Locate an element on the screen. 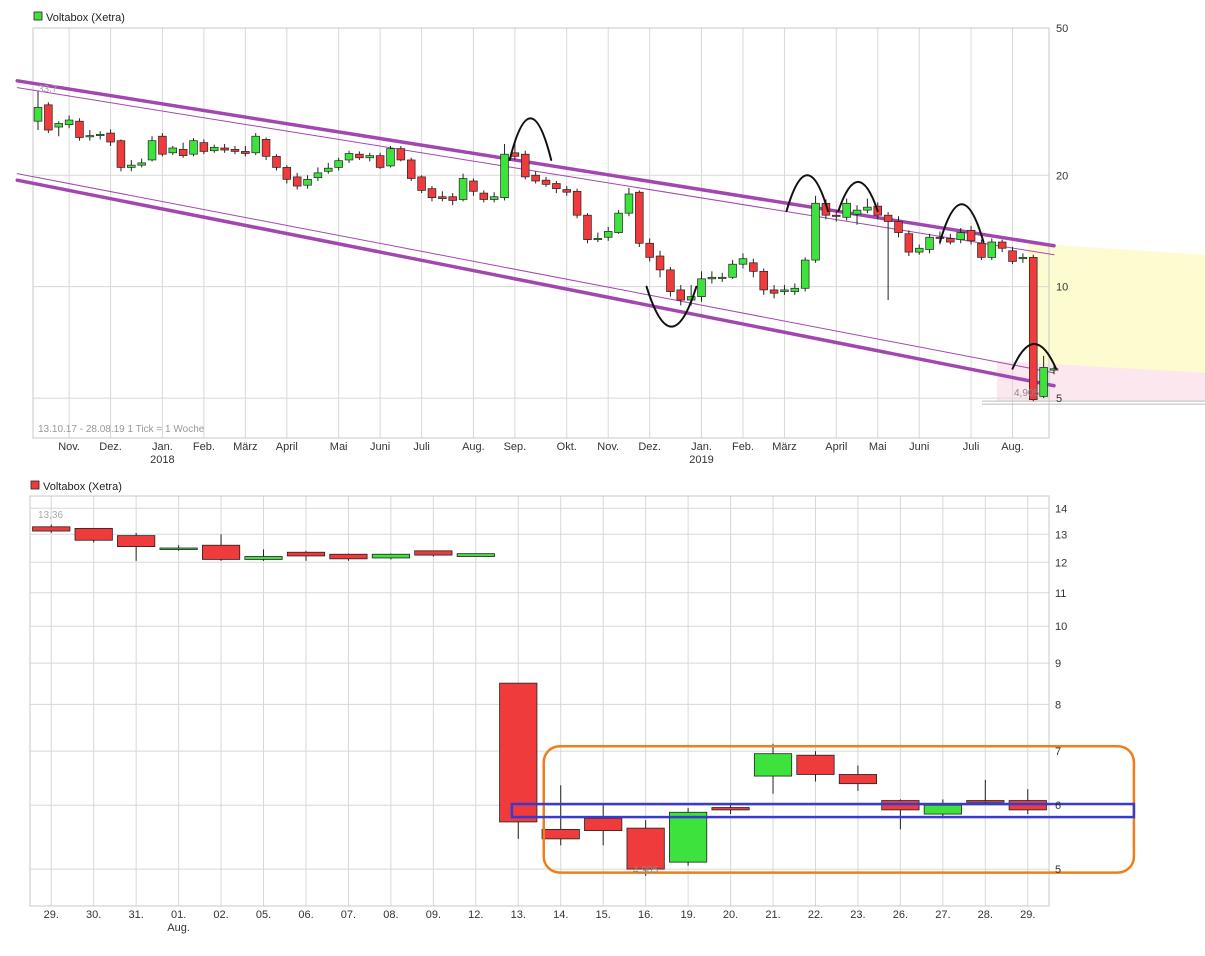  x-tick-label: 14. is located at coordinates (560, 915).